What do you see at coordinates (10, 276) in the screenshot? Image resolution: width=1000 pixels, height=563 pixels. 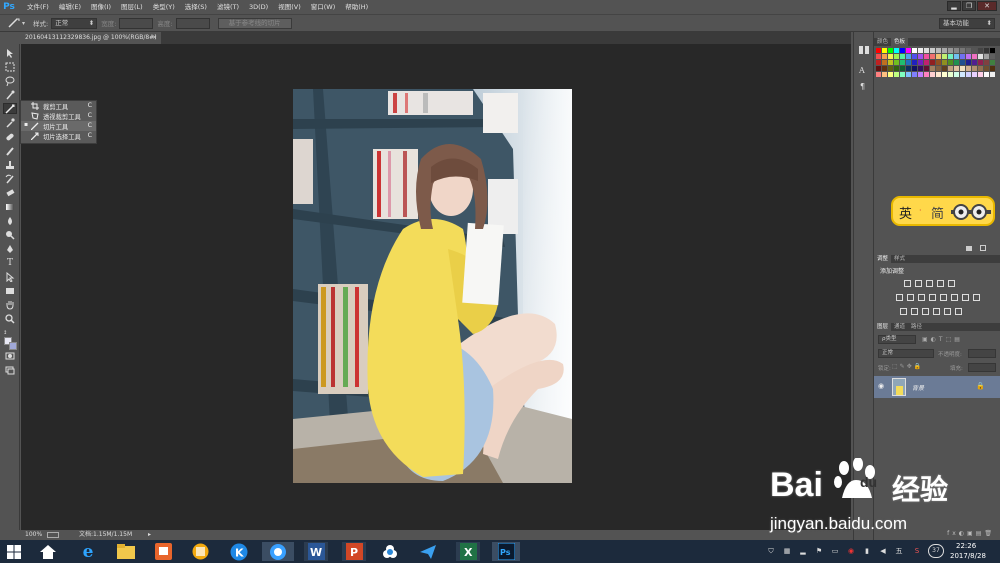 I see `path-selection-tool-icon` at bounding box center [10, 276].